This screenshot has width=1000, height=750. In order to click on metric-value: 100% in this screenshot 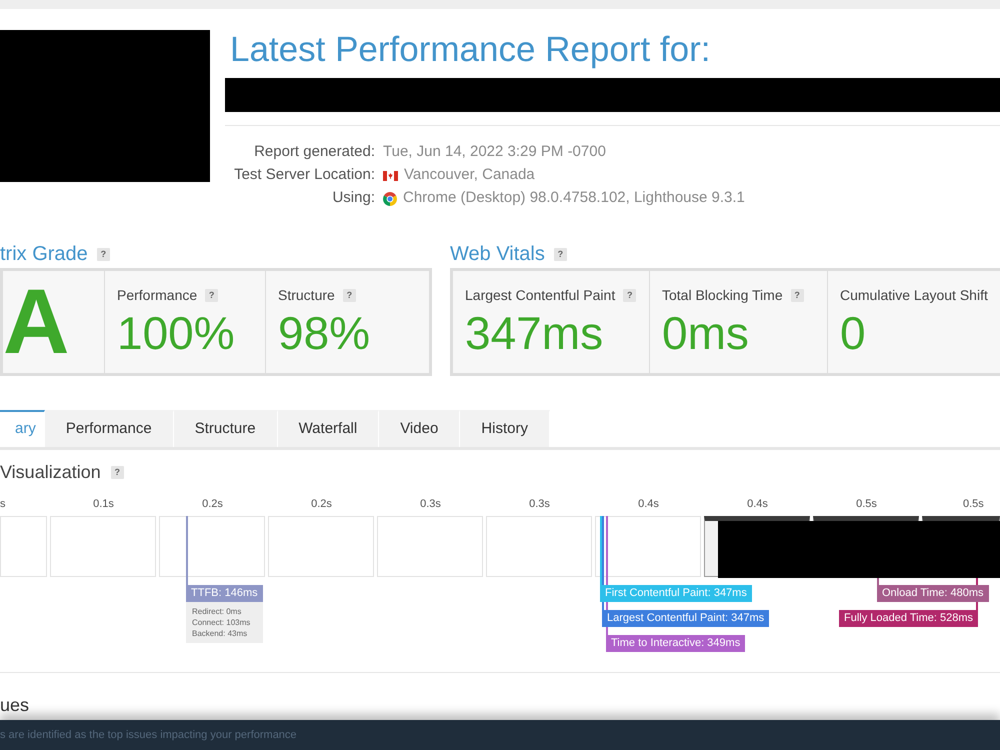, I will do `click(176, 333)`.